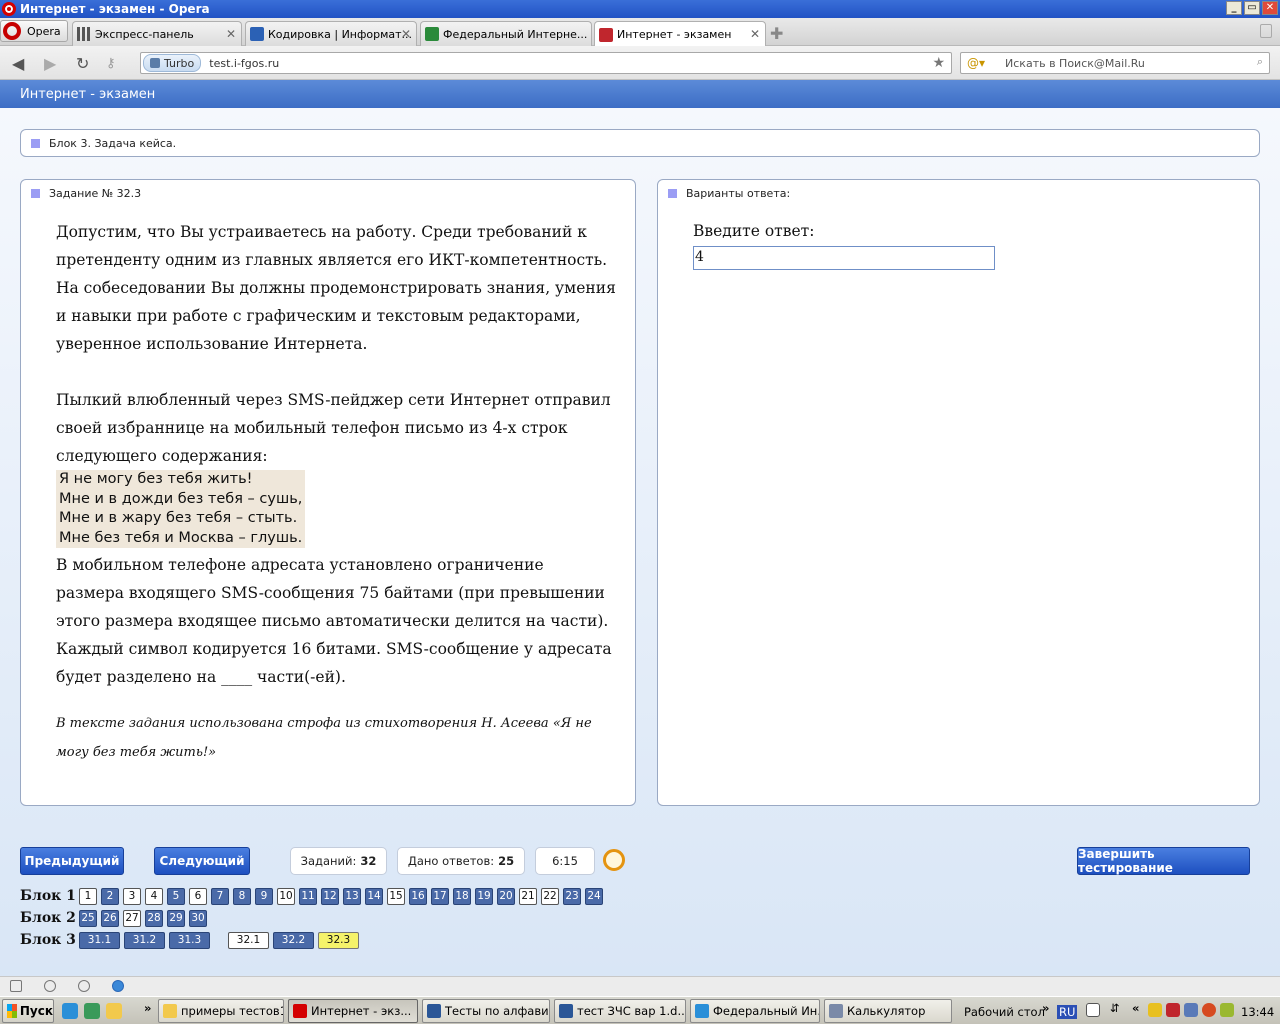 This screenshot has height=1024, width=1280. Describe the element at coordinates (440, 896) in the screenshot. I see `question-button: 17` at that location.